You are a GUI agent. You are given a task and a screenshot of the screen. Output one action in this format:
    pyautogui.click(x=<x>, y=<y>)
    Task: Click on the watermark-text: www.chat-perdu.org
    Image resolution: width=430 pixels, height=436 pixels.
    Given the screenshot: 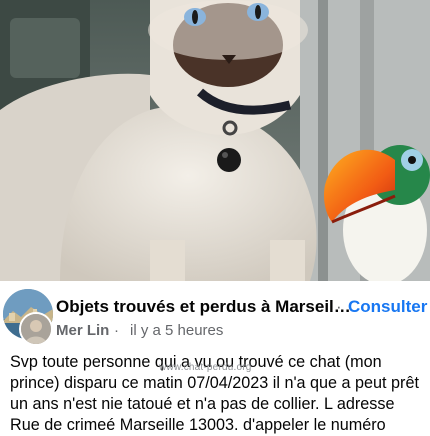 What is the action you would take?
    pyautogui.click(x=205, y=367)
    